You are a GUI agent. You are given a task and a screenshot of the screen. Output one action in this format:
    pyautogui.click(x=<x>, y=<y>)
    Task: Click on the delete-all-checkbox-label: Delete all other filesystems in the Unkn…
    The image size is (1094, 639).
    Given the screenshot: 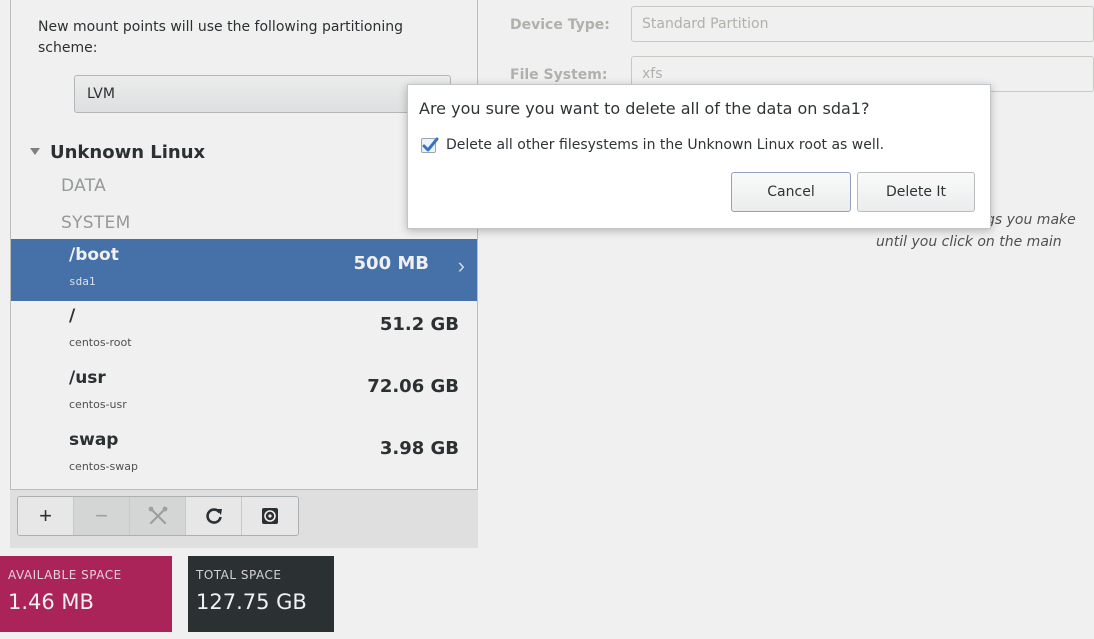 What is the action you would take?
    pyautogui.click(x=665, y=145)
    